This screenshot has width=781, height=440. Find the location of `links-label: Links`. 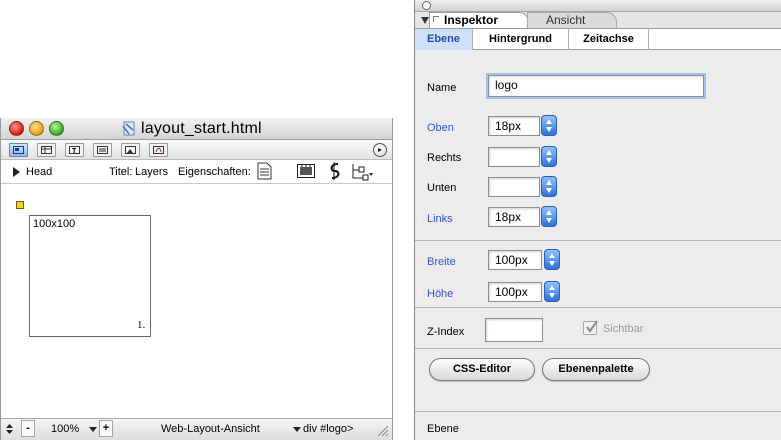

links-label: Links is located at coordinates (440, 219).